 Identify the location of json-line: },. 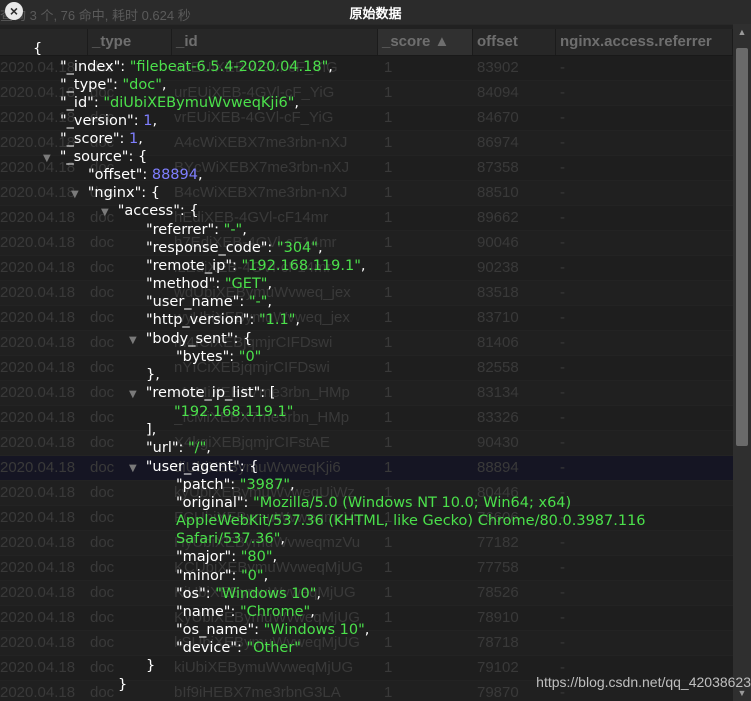
(153, 375).